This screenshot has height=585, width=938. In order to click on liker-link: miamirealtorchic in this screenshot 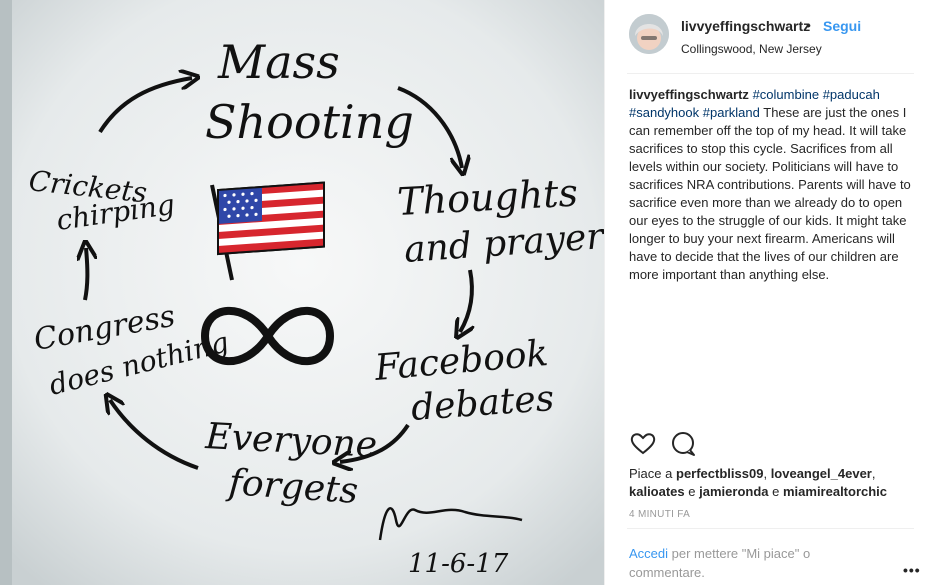, I will do `click(835, 491)`.